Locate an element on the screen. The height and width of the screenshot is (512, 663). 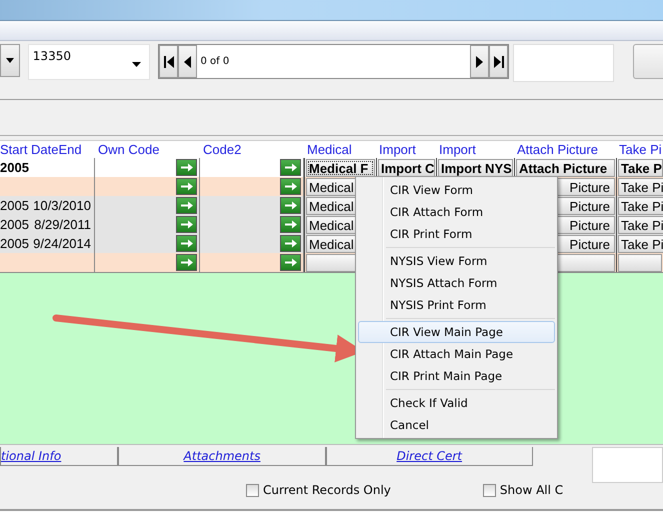
cell-button: Medical F is located at coordinates (340, 168).